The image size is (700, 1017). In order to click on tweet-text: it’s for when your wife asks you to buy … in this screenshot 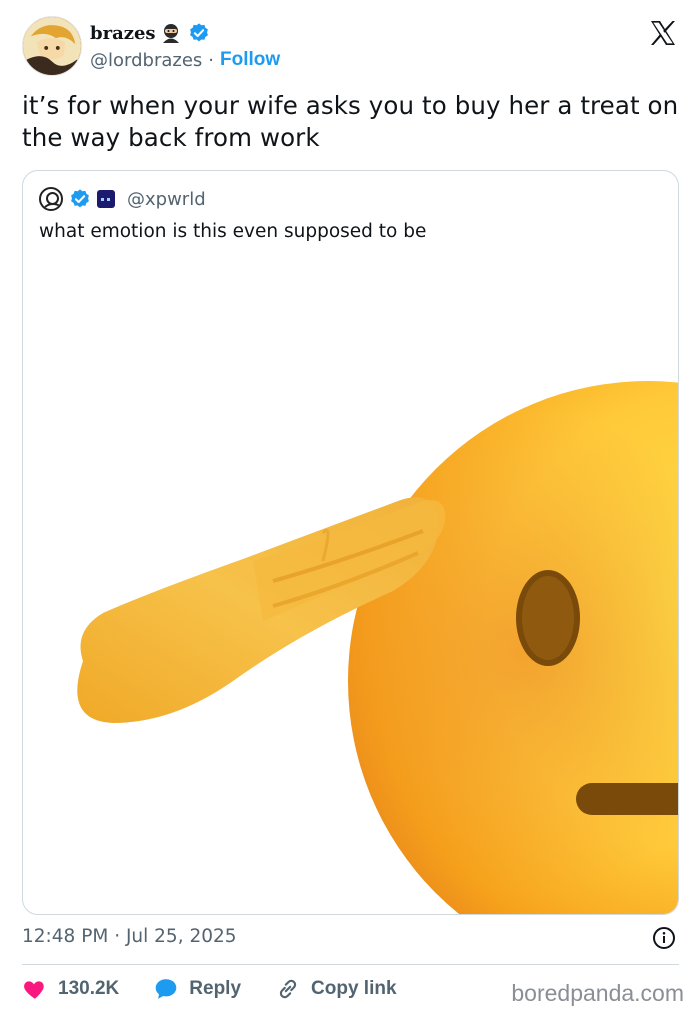, I will do `click(350, 121)`.